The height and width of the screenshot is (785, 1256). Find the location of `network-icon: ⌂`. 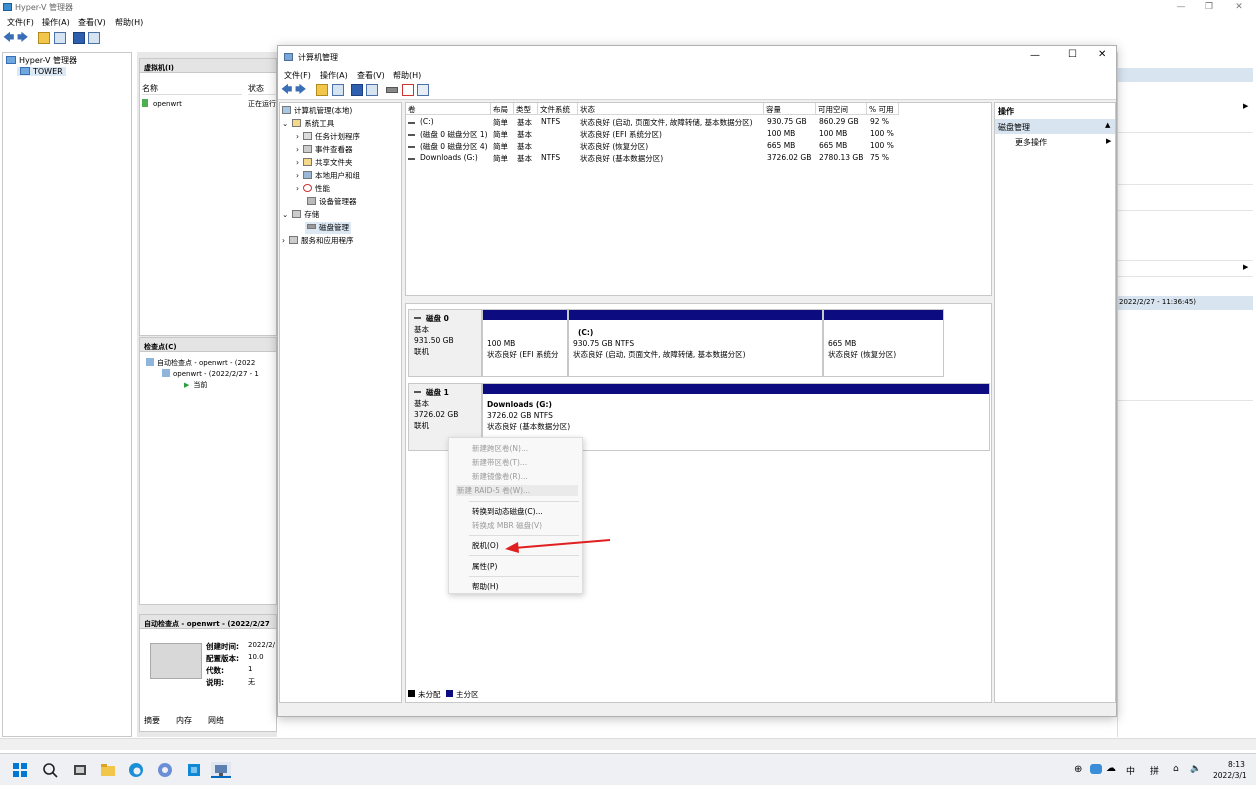

network-icon: ⌂ is located at coordinates (1176, 769).